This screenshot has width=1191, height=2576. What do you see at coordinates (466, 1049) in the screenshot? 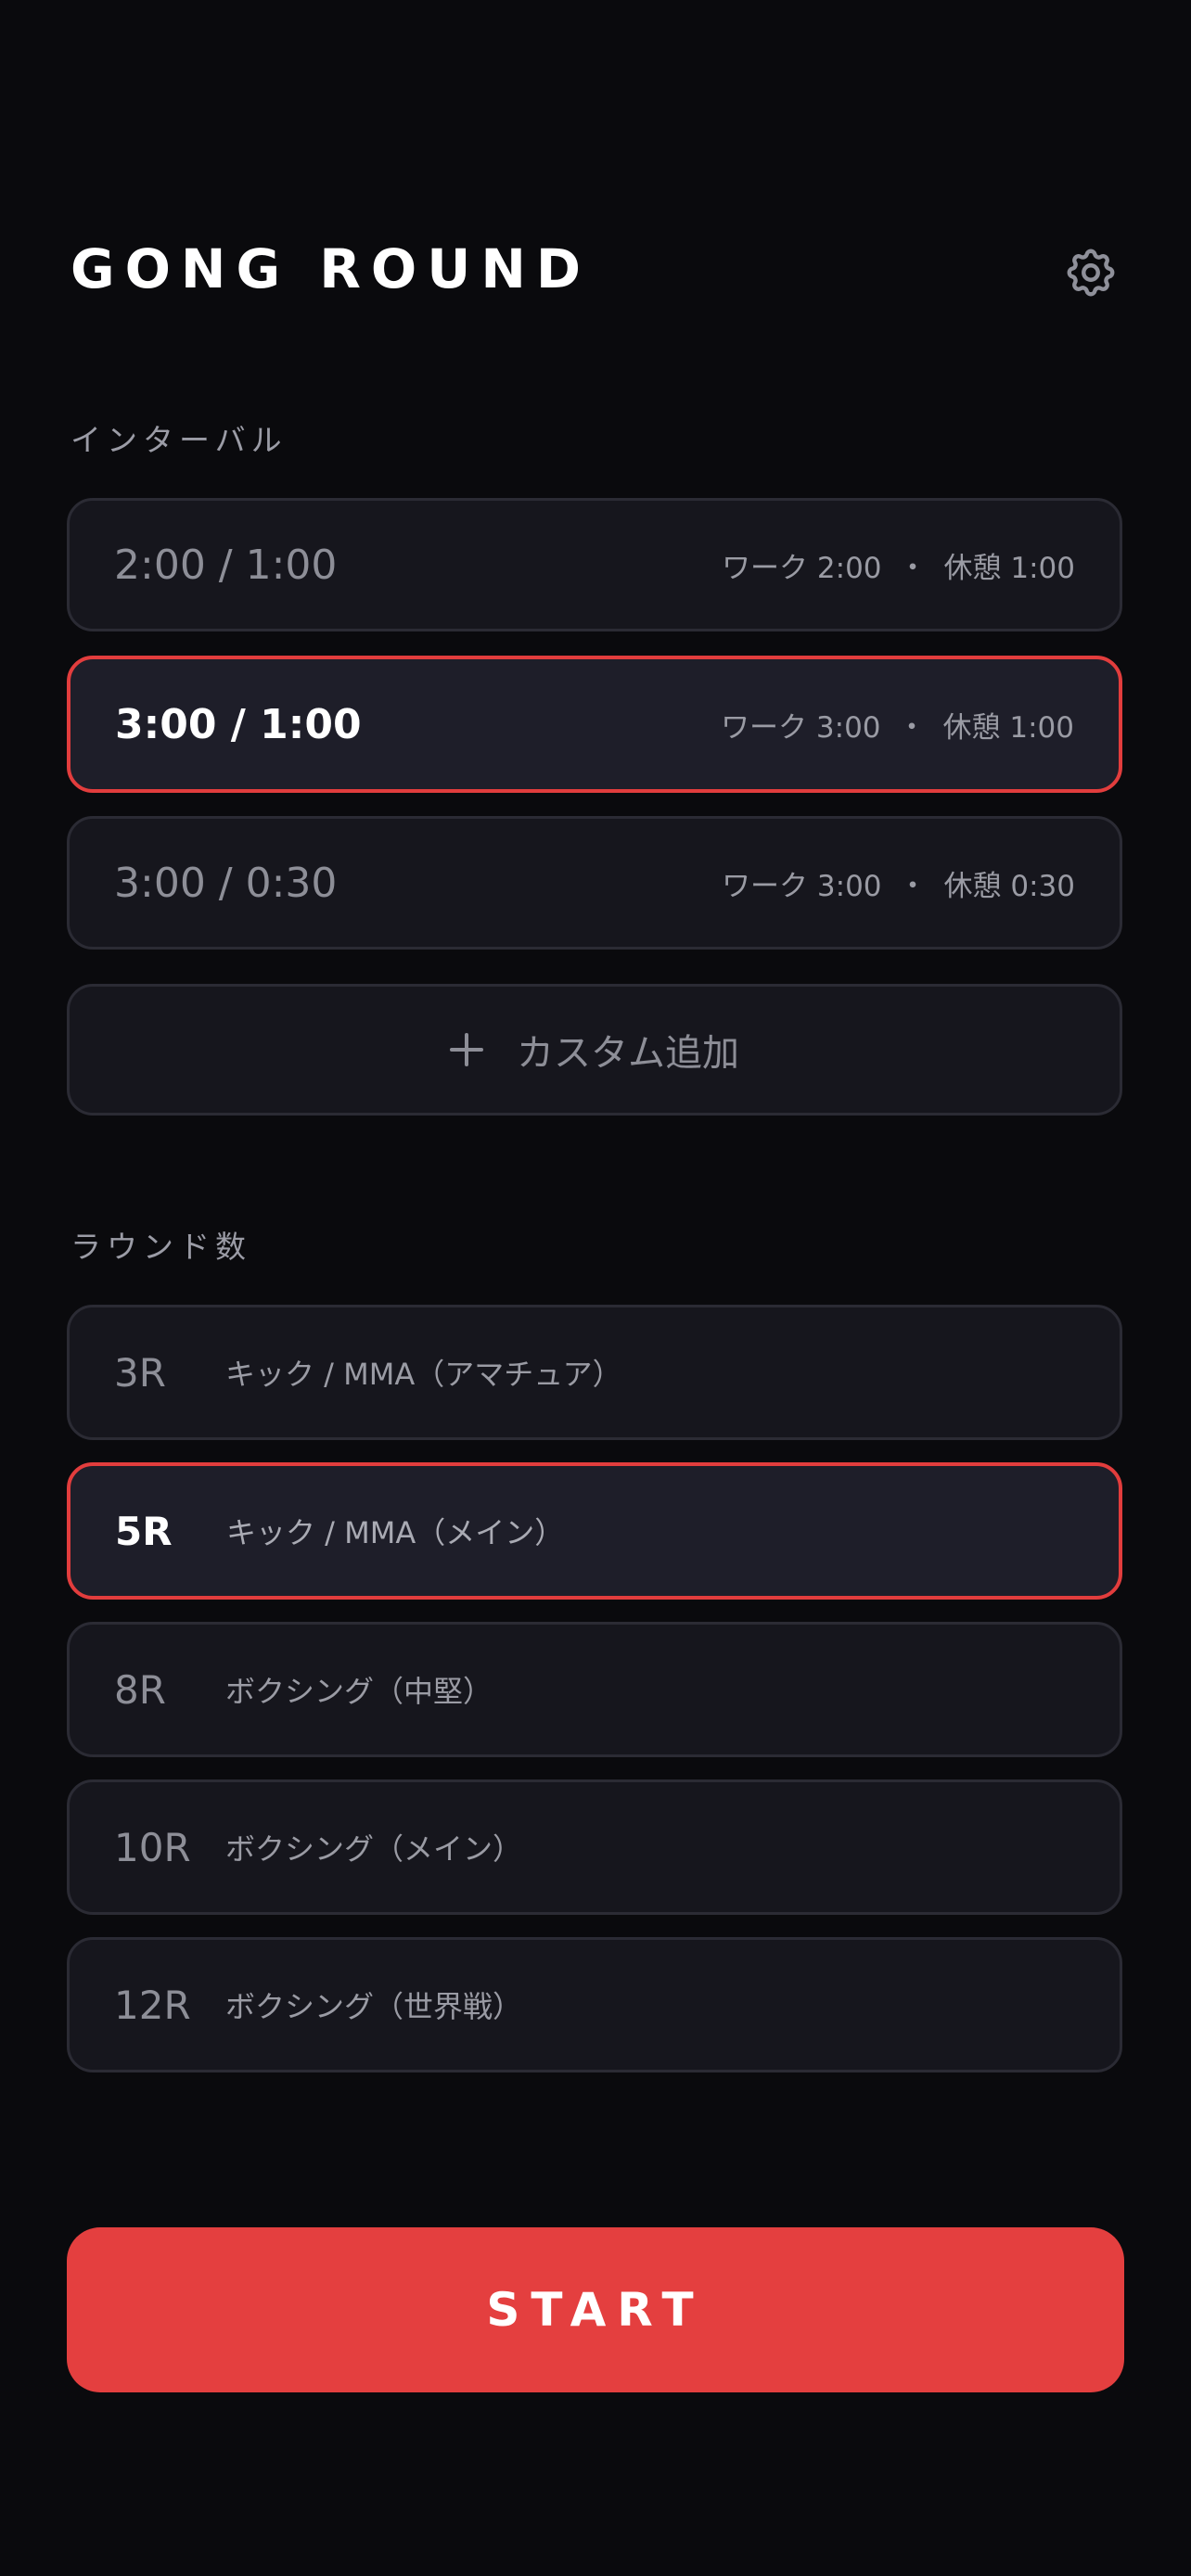
I see `plus-icon` at bounding box center [466, 1049].